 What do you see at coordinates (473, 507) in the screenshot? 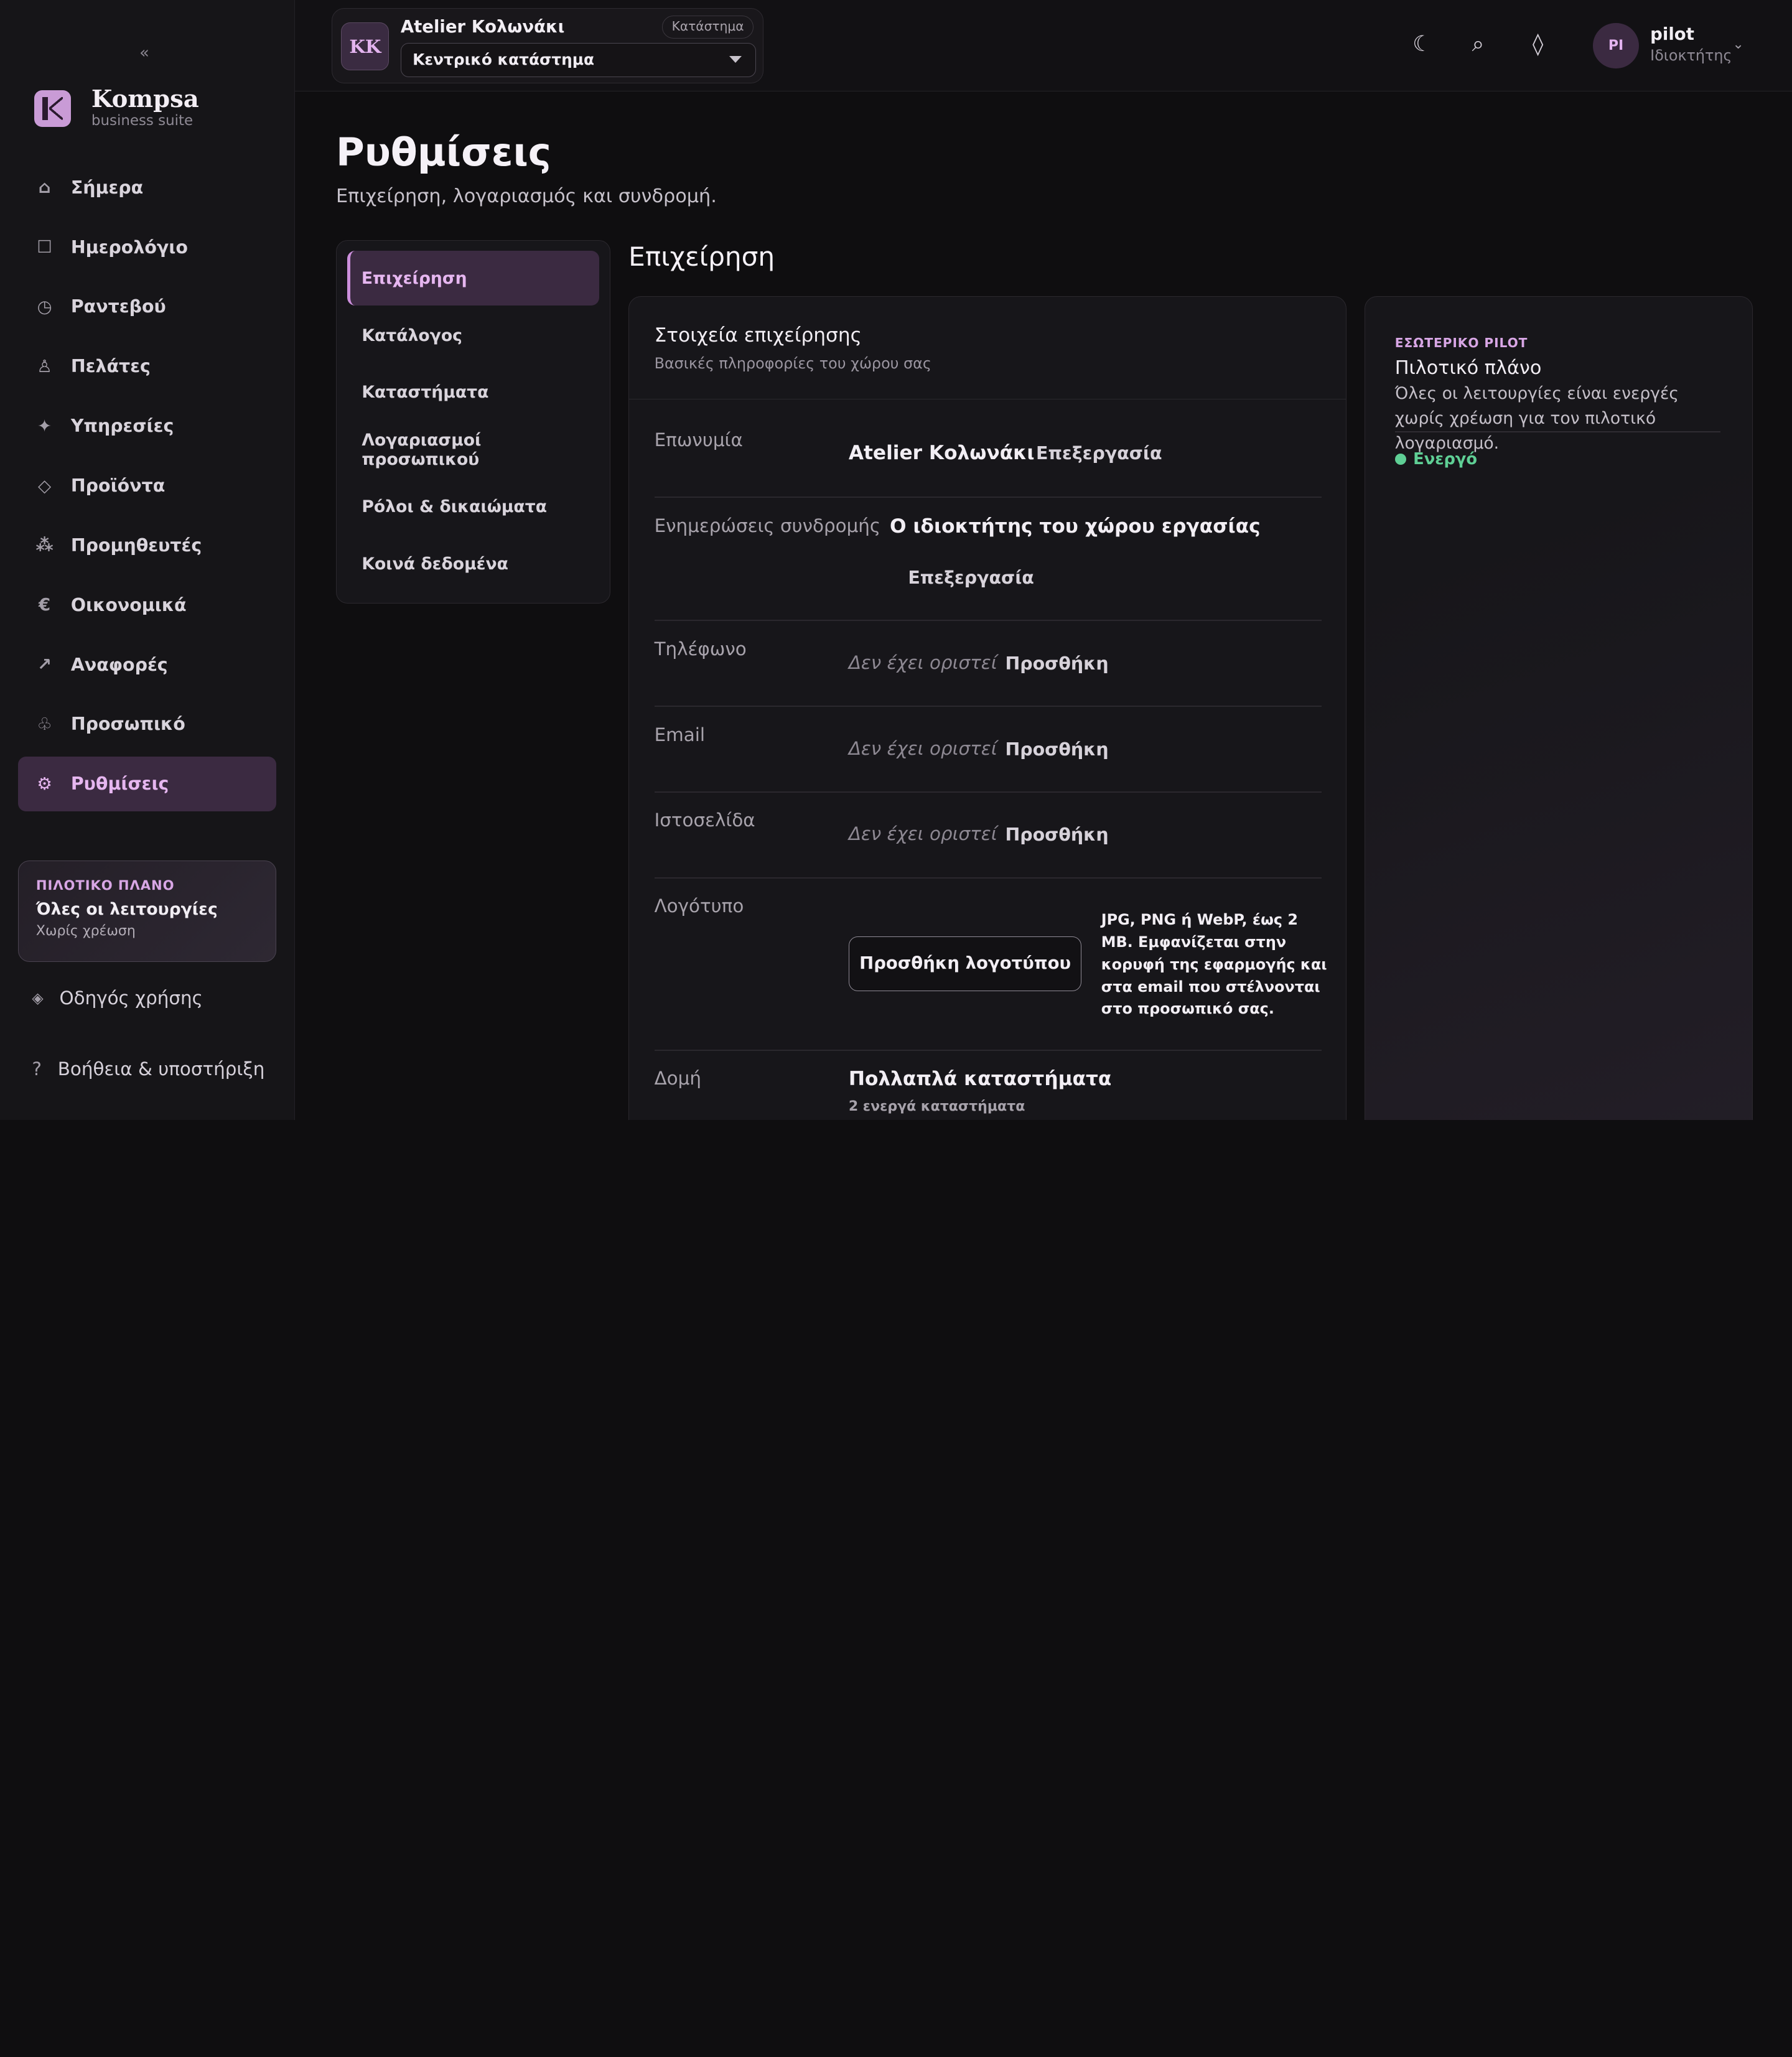
I see `tab-roles-permissions: Ρόλοι & δικαιώματα` at bounding box center [473, 507].